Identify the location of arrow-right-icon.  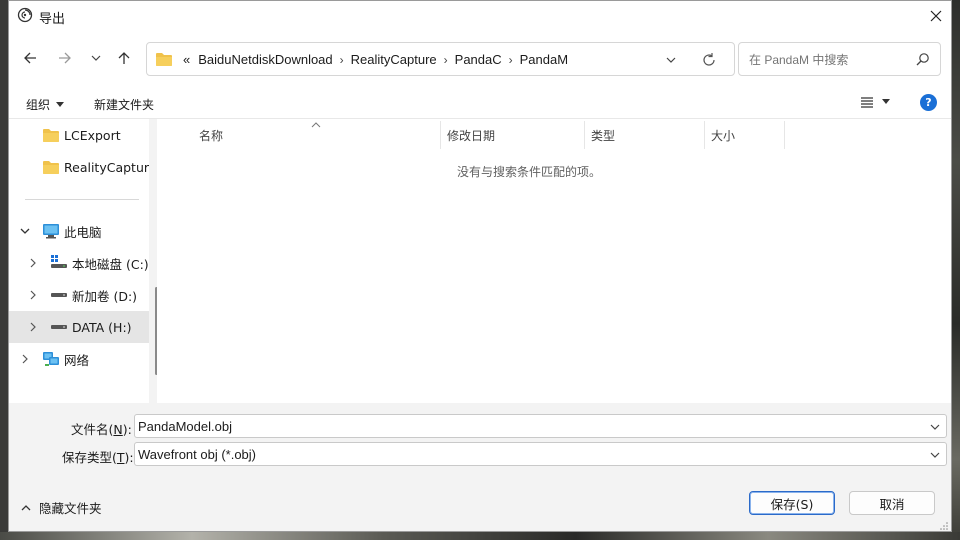
(65, 58).